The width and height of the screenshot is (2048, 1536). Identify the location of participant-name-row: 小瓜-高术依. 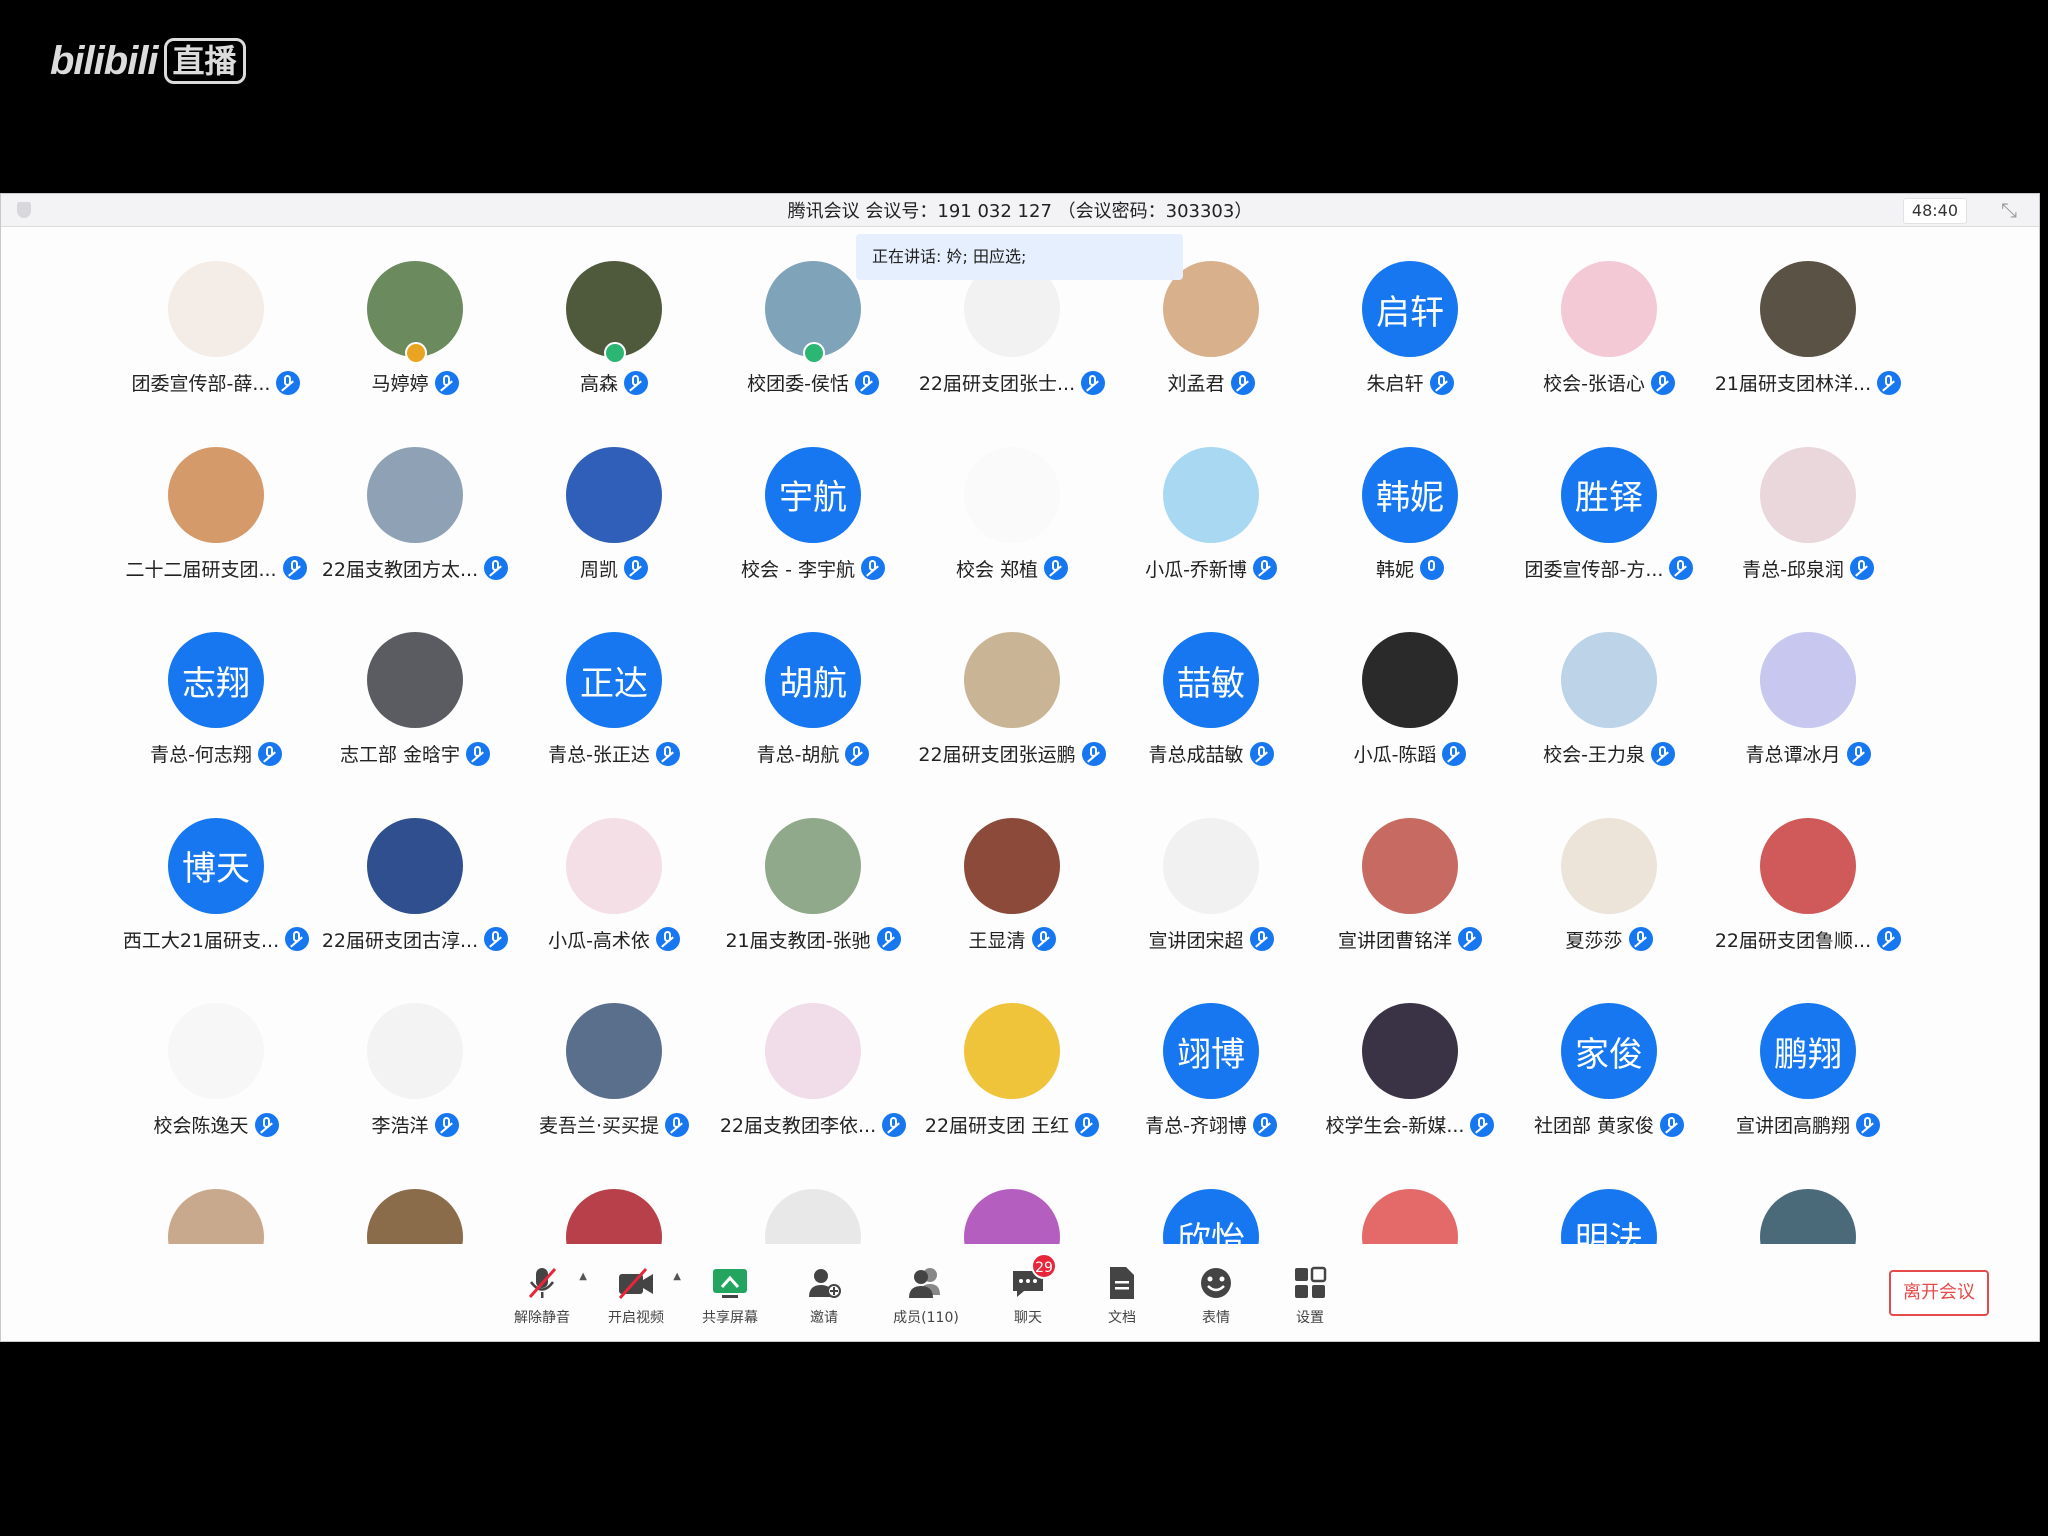
(614, 939).